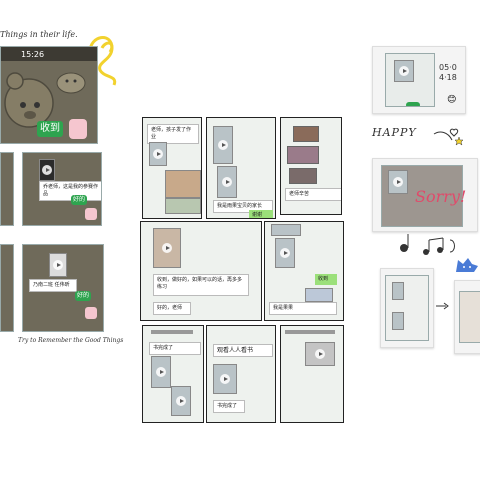 This screenshot has width=480, height=480. I want to click on chat-panel-3: 老师辛苦, so click(311, 166).